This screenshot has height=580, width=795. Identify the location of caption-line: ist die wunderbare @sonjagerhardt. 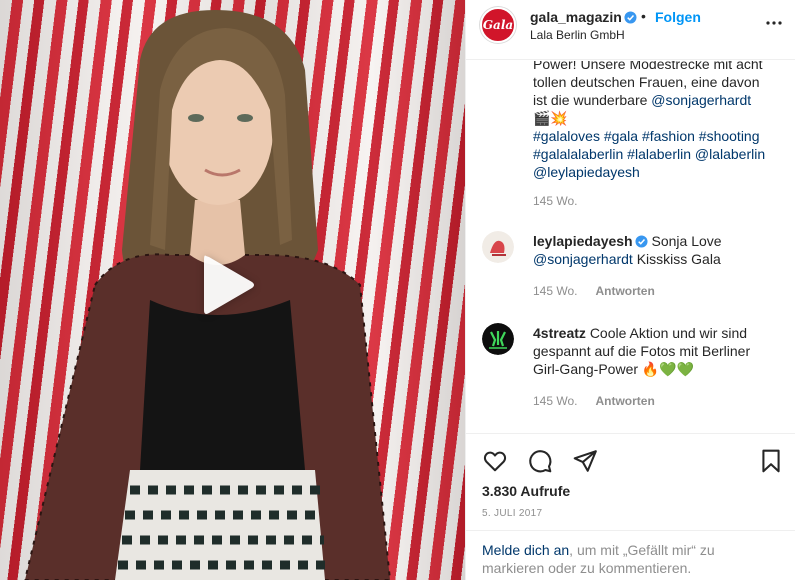
(657, 100).